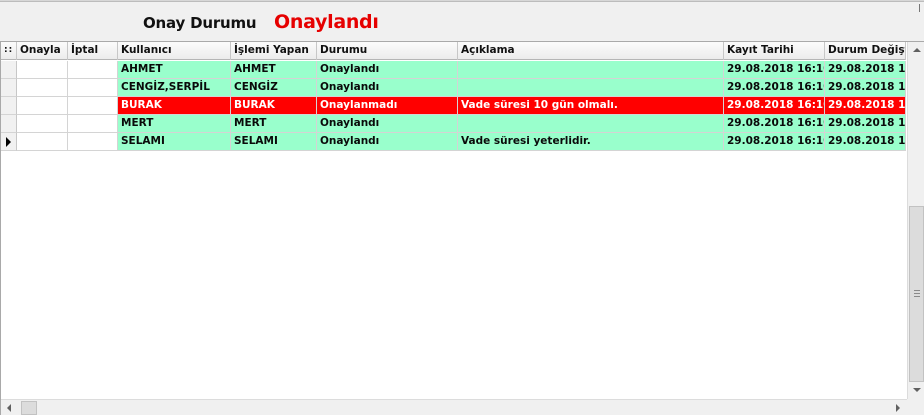  I want to click on aciklama-cell: Vade süresi yeterlidir., so click(591, 142).